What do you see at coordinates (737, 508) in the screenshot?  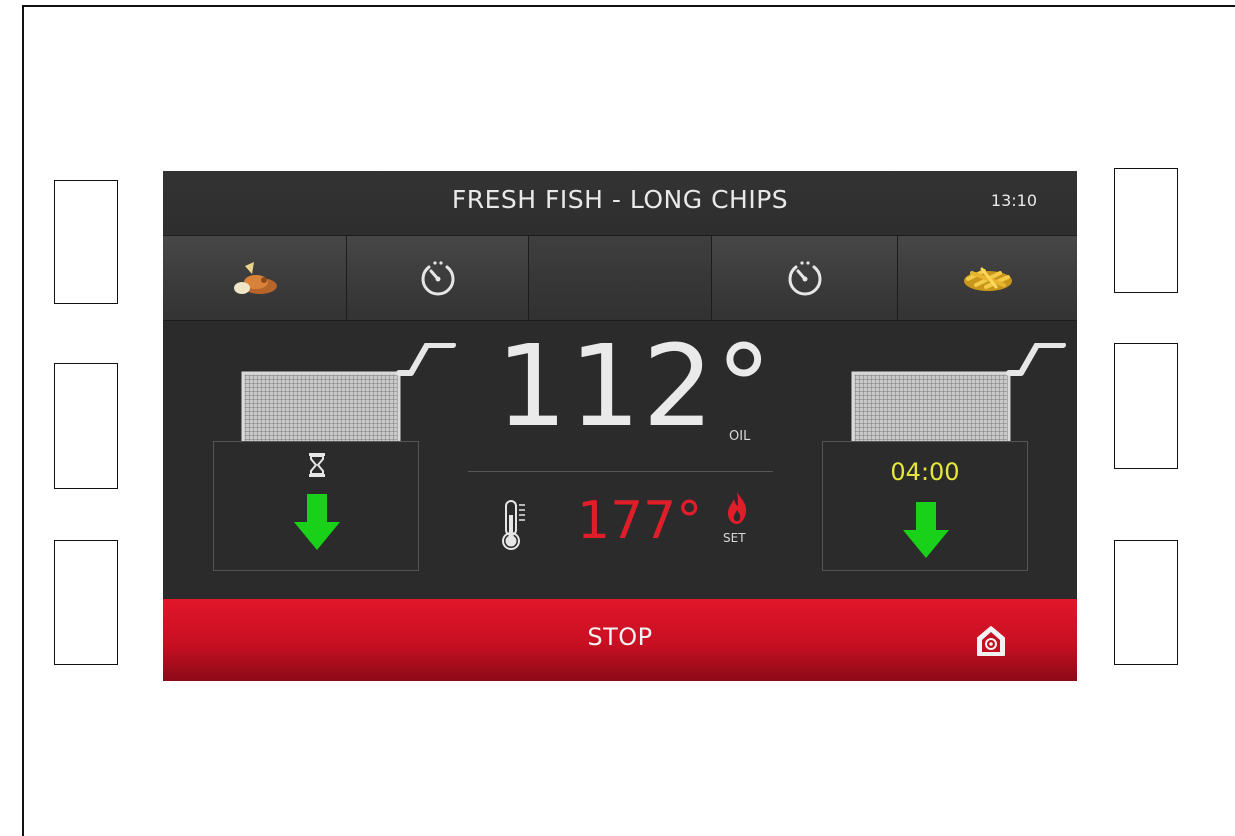 I see `flame-icon` at bounding box center [737, 508].